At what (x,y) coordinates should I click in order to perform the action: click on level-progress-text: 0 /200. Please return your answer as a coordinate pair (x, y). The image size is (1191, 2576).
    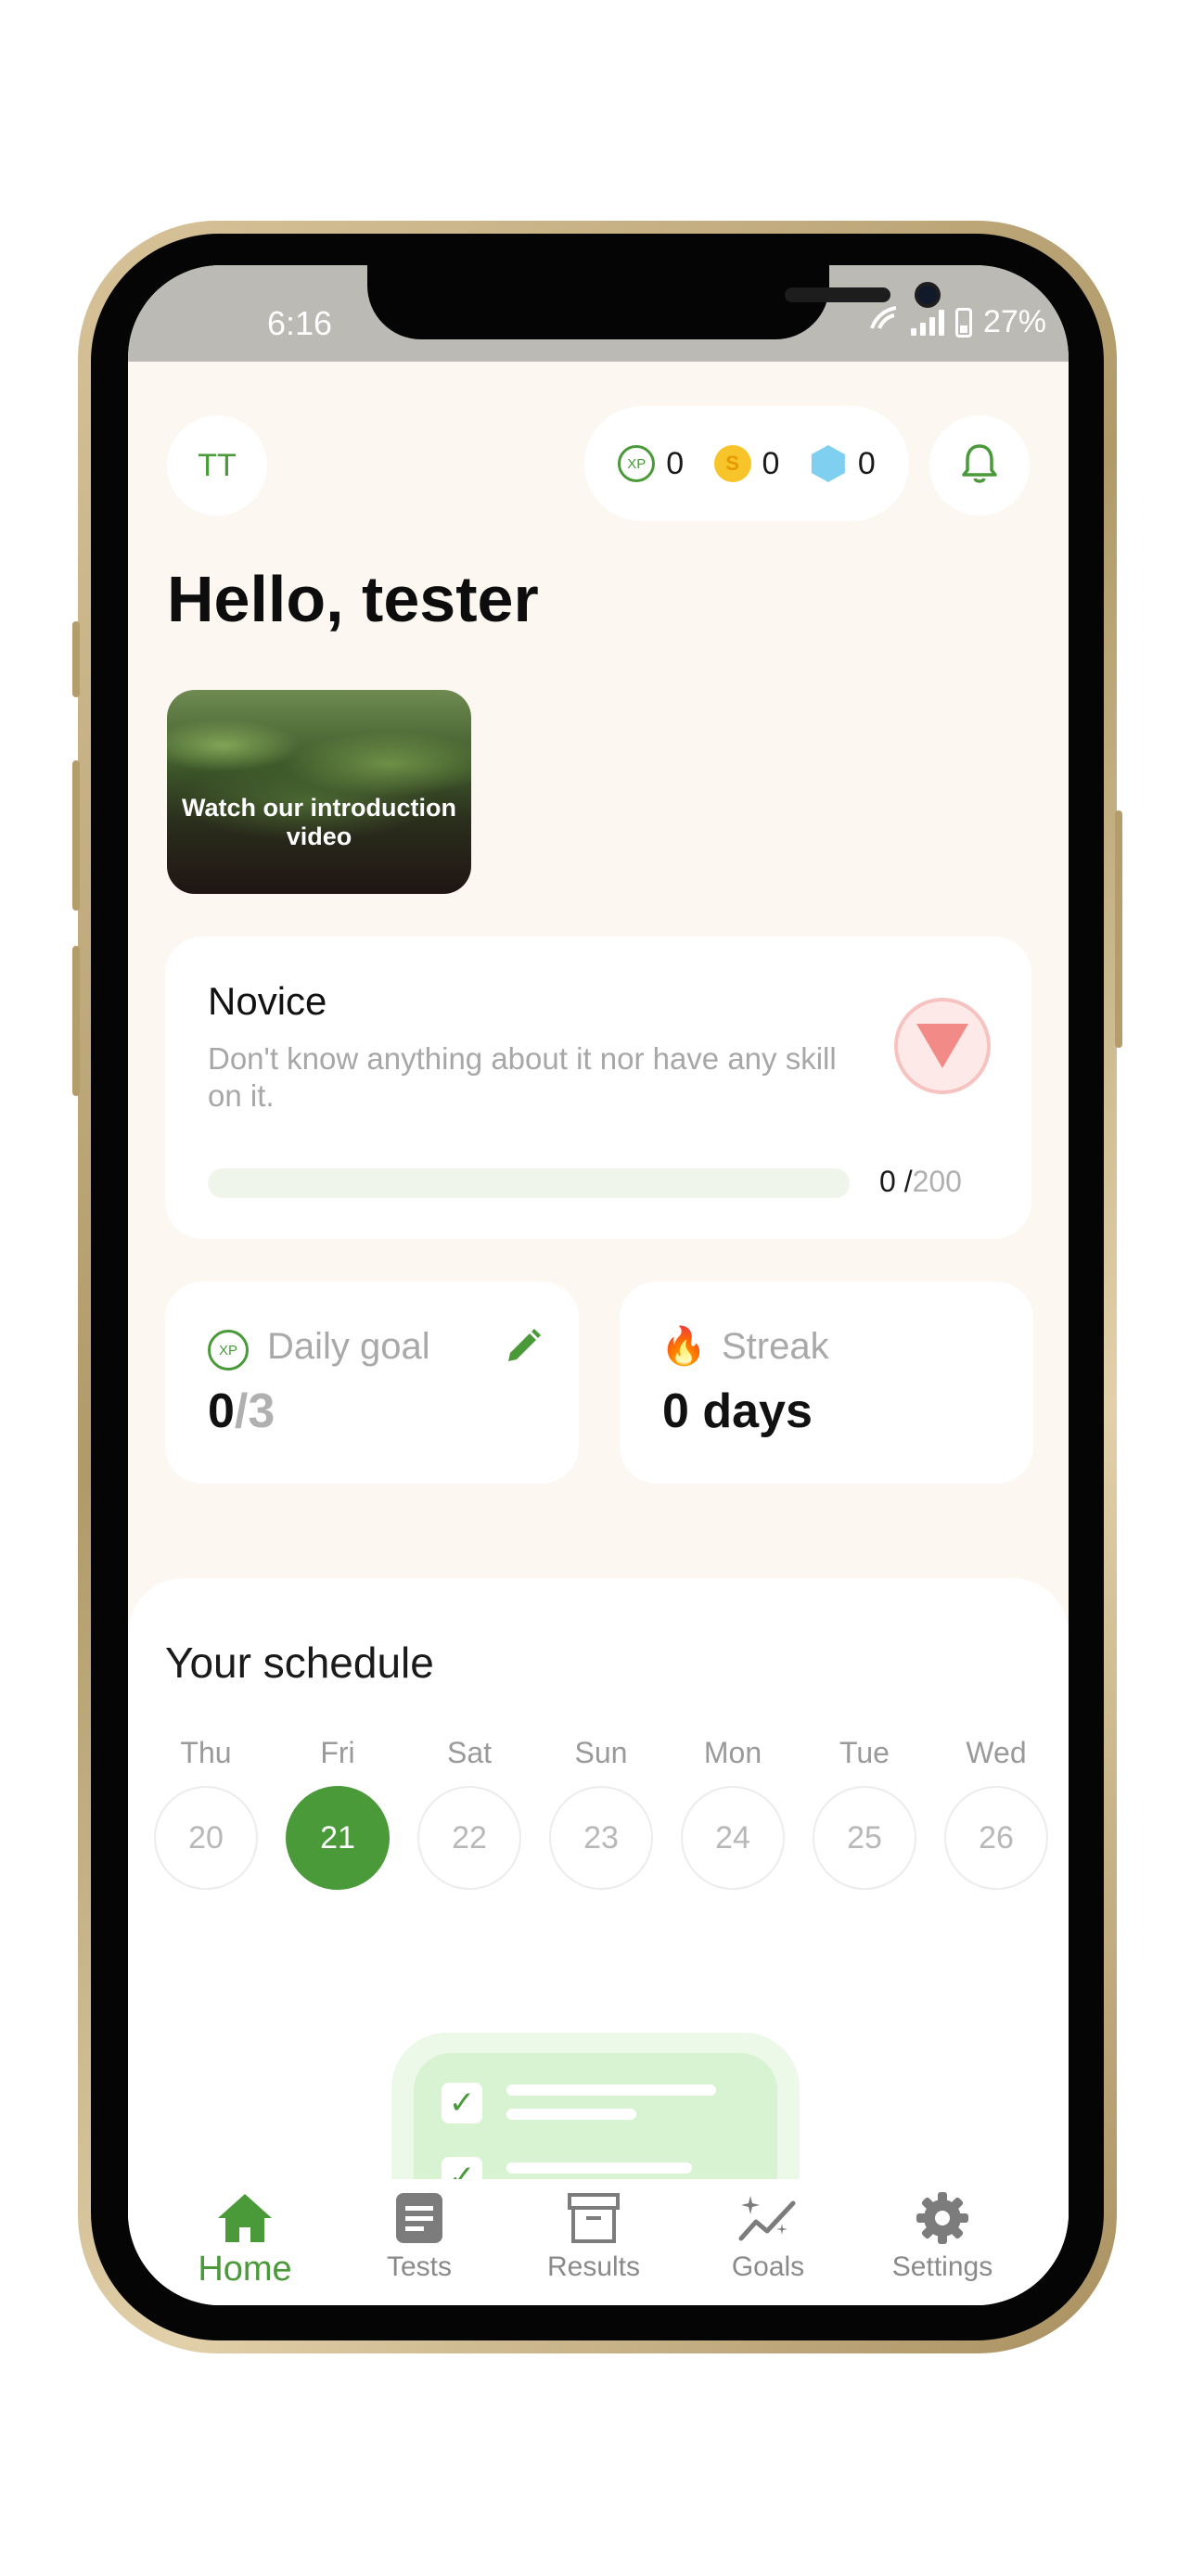
    Looking at the image, I should click on (920, 1182).